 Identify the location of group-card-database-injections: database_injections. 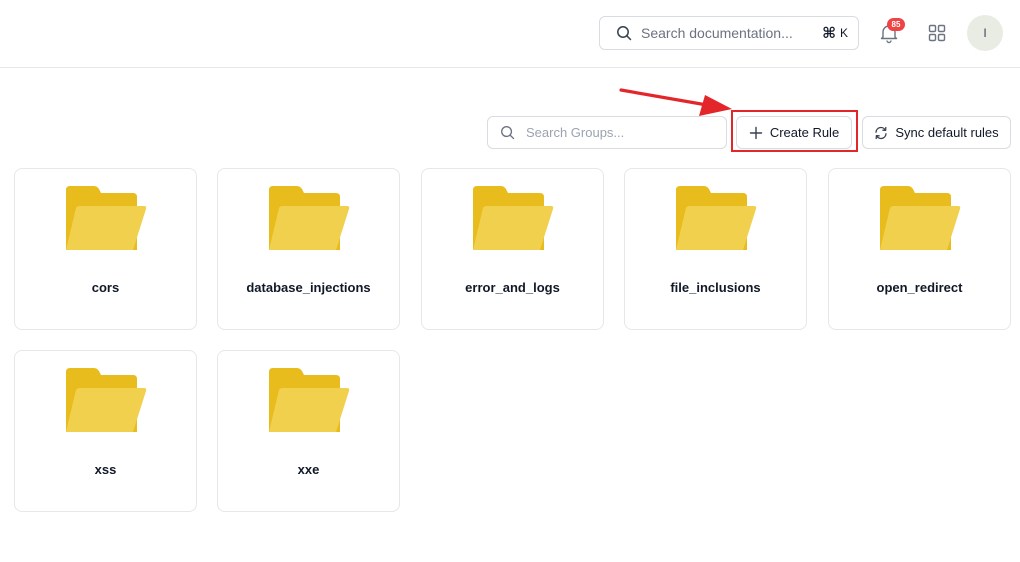
(308, 249).